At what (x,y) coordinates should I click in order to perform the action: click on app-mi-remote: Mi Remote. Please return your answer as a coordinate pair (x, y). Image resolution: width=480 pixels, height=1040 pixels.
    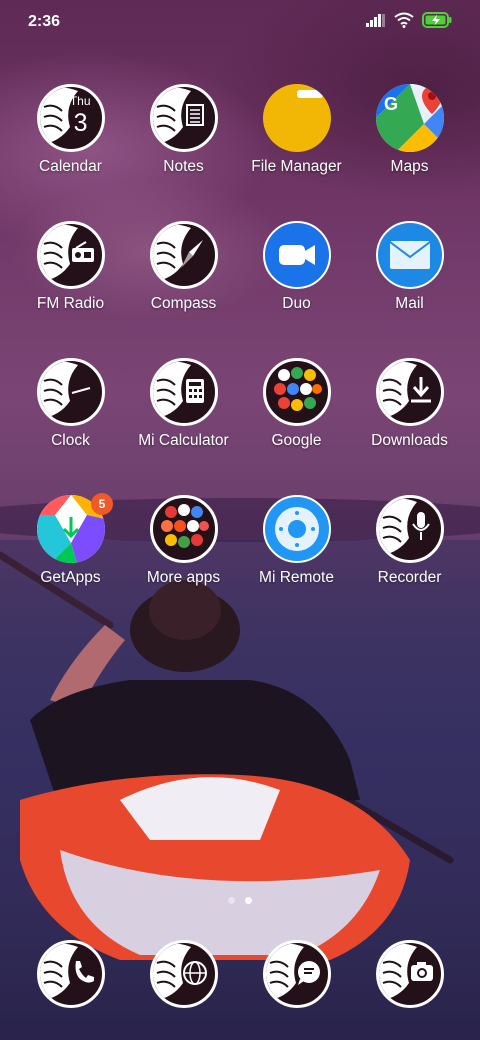
    Looking at the image, I should click on (296, 541).